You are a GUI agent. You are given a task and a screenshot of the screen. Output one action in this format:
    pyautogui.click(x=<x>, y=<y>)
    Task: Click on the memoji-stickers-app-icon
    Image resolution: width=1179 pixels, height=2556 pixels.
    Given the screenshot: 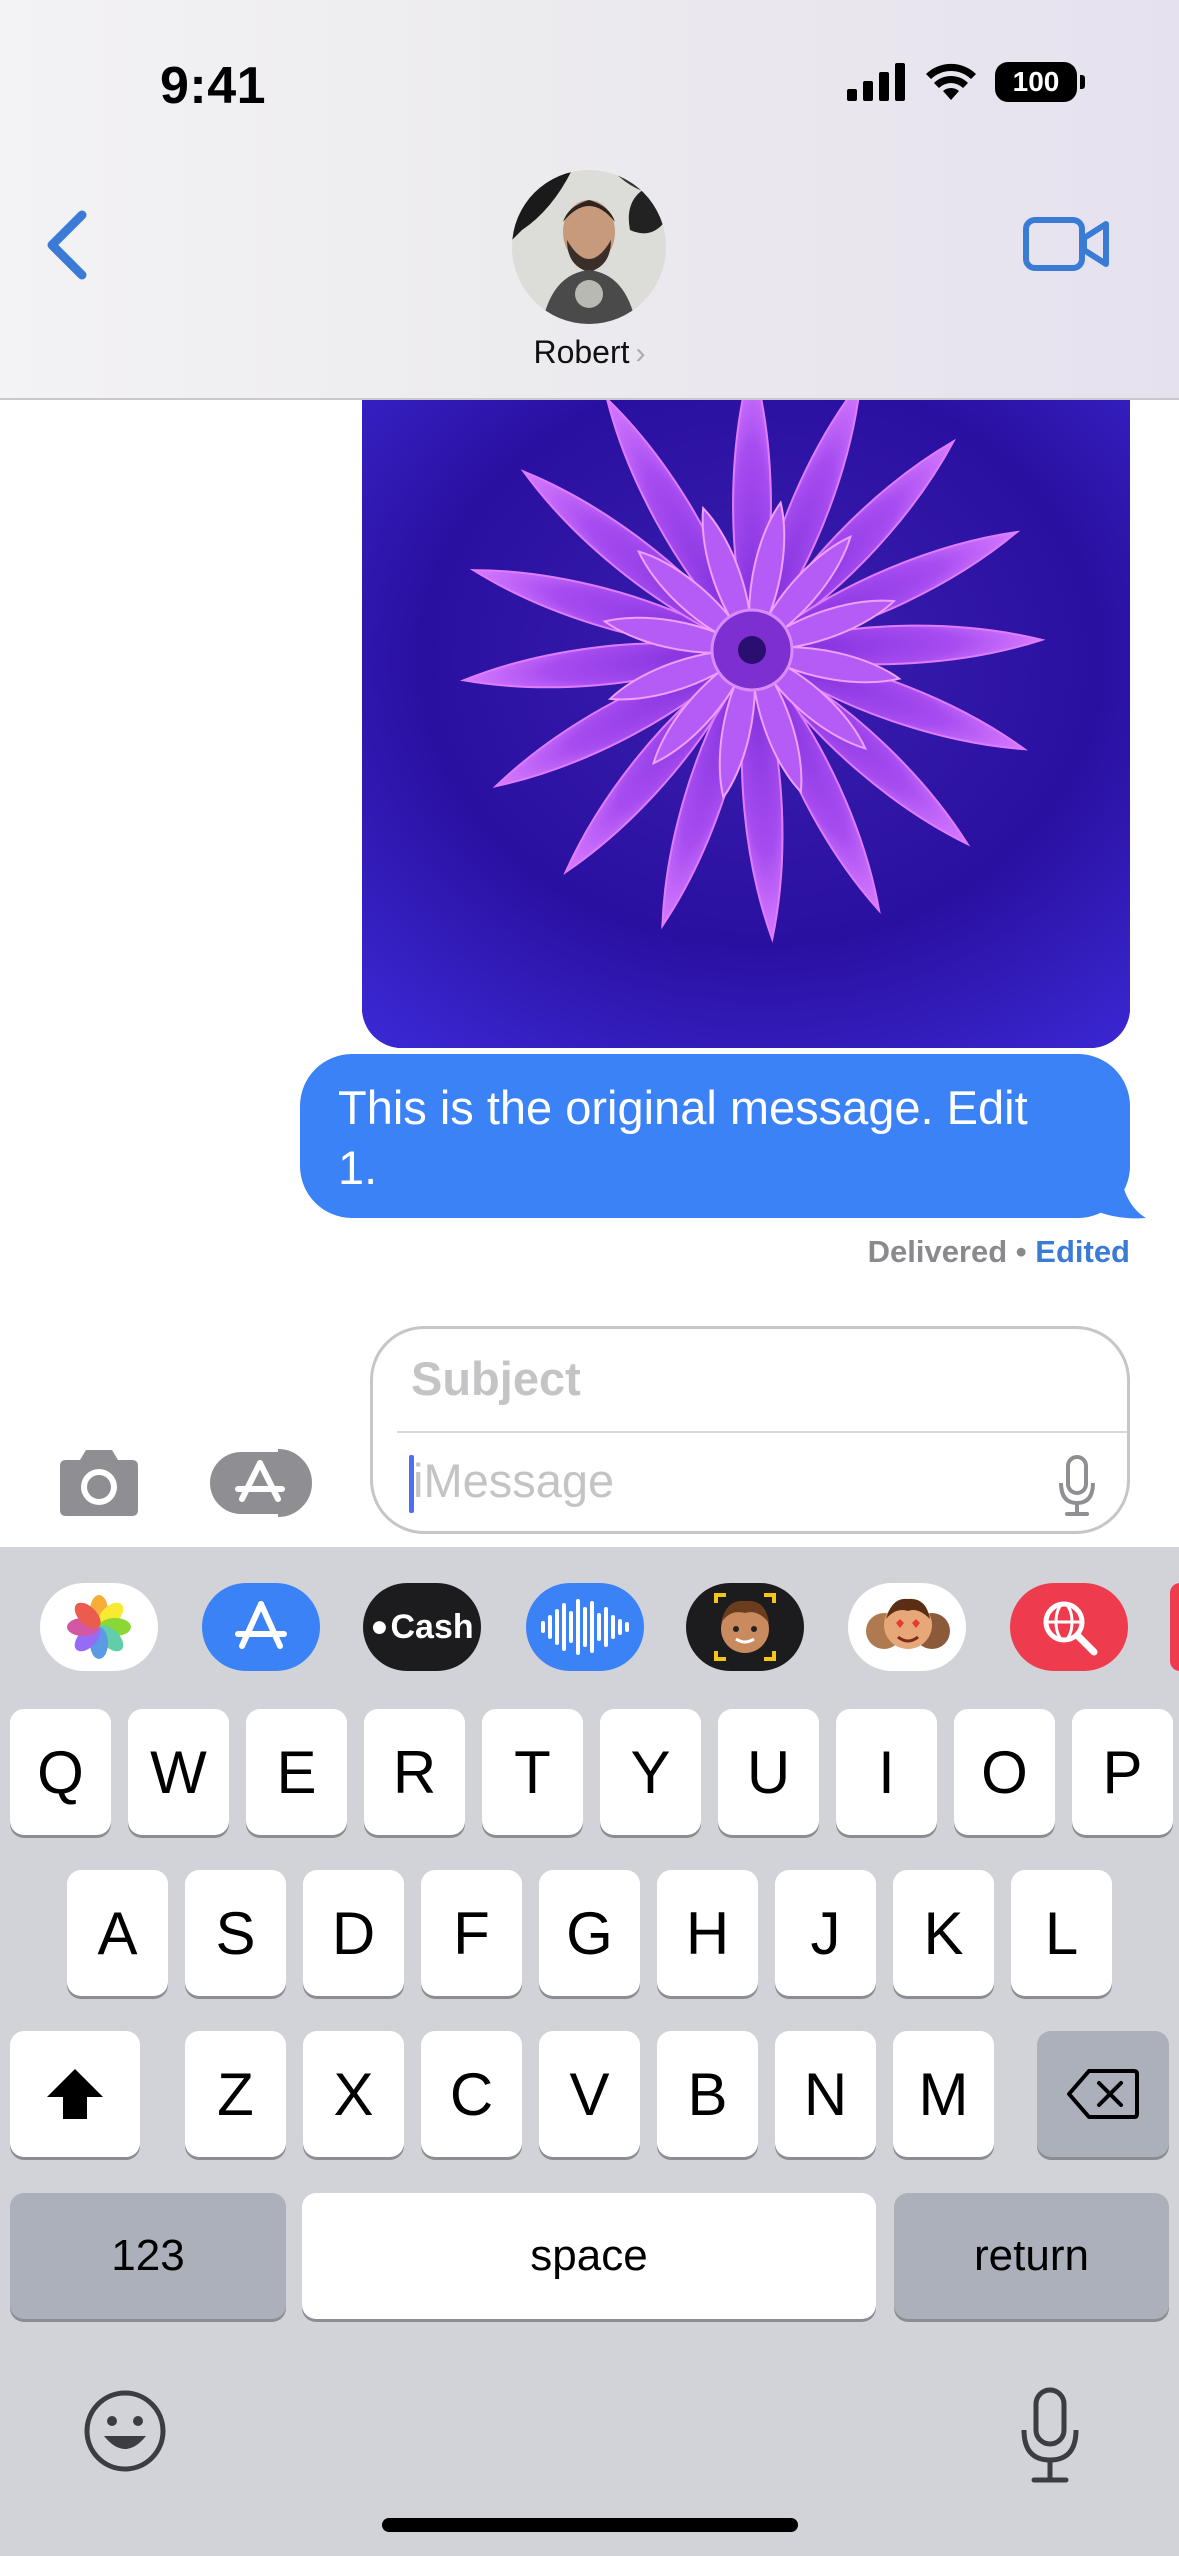 What is the action you would take?
    pyautogui.click(x=907, y=1627)
    